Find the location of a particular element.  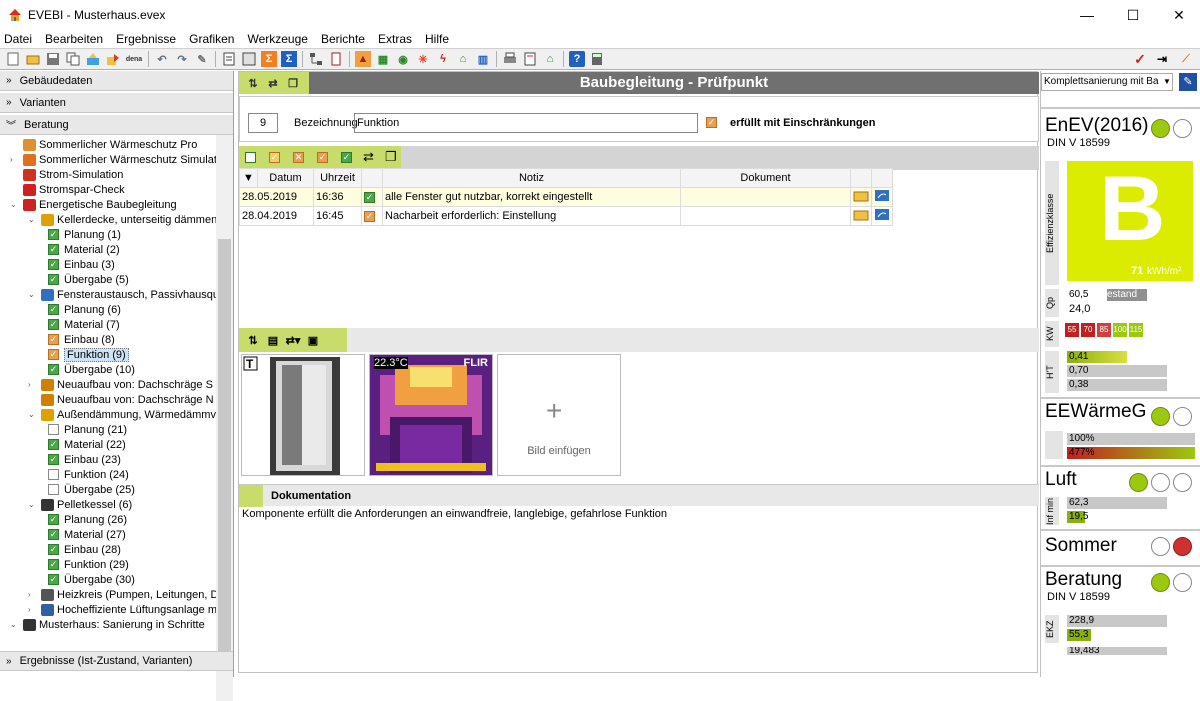

save-icon is located at coordinates (53, 59).